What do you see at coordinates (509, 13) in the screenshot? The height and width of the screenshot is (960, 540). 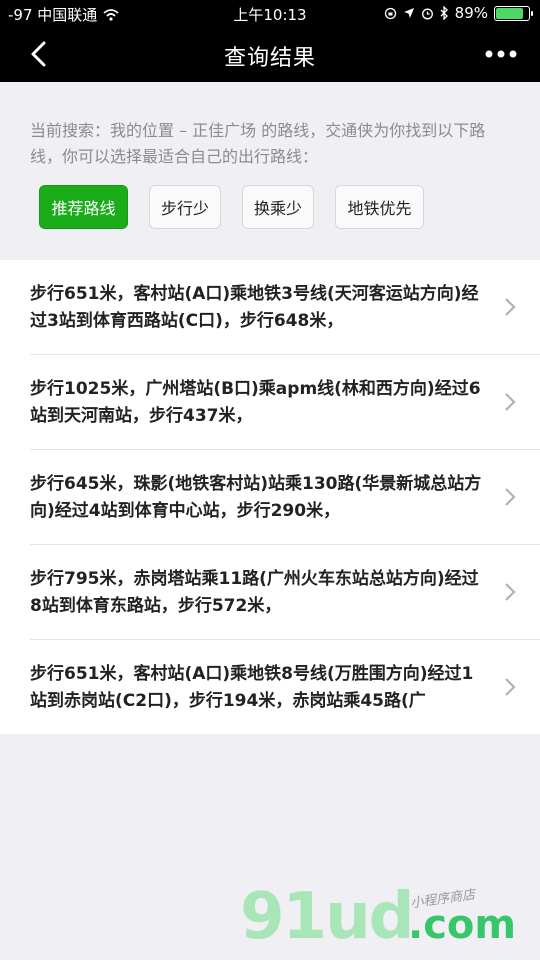 I see `battery-fill` at bounding box center [509, 13].